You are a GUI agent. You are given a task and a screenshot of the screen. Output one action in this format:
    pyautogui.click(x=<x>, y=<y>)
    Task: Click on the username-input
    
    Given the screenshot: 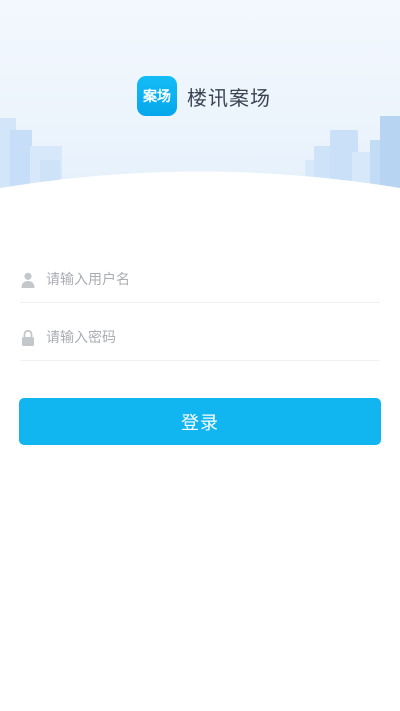 What is the action you would take?
    pyautogui.click(x=213, y=280)
    